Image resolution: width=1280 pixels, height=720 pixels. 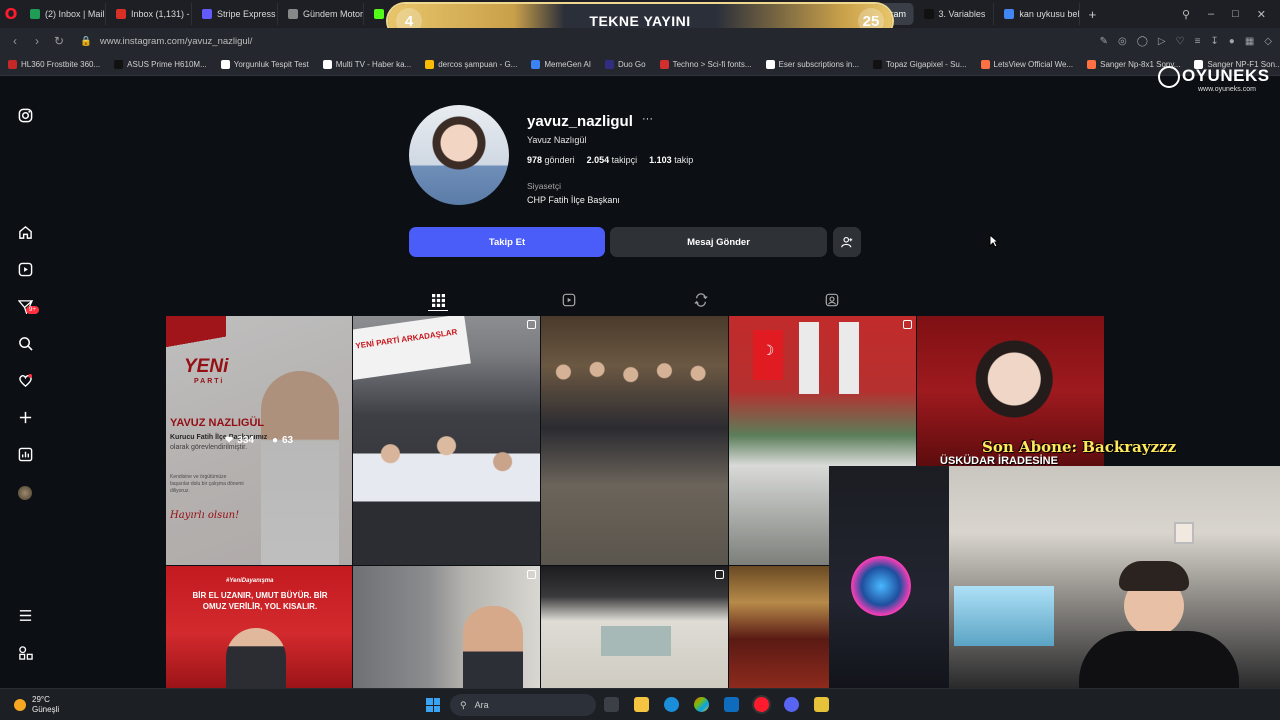 What do you see at coordinates (1186, 14) in the screenshot?
I see `search-tabs-icon: ⚲` at bounding box center [1186, 14].